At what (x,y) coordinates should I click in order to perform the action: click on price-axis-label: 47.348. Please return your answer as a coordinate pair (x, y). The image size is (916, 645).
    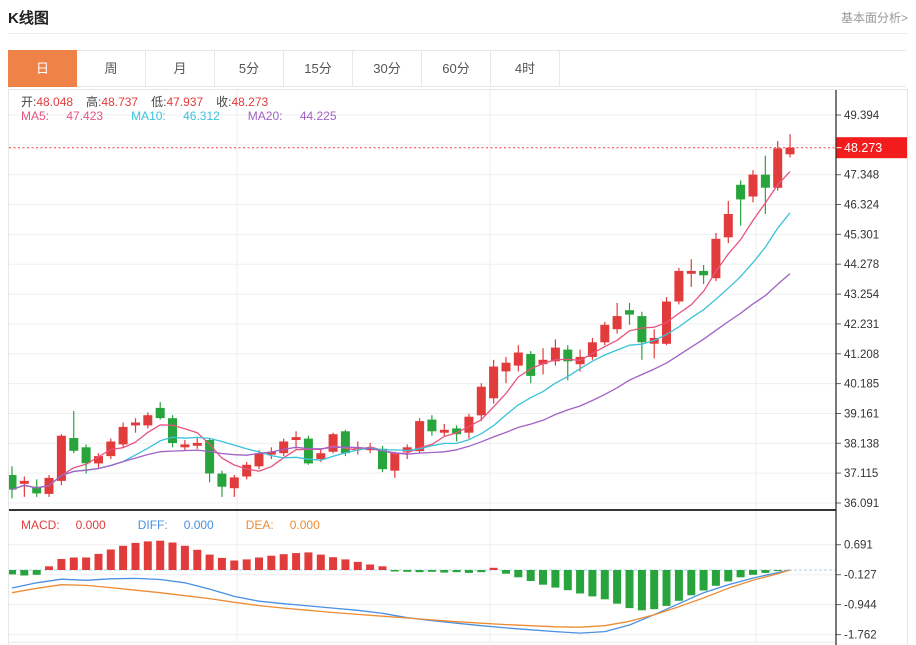
    Looking at the image, I should click on (861, 176).